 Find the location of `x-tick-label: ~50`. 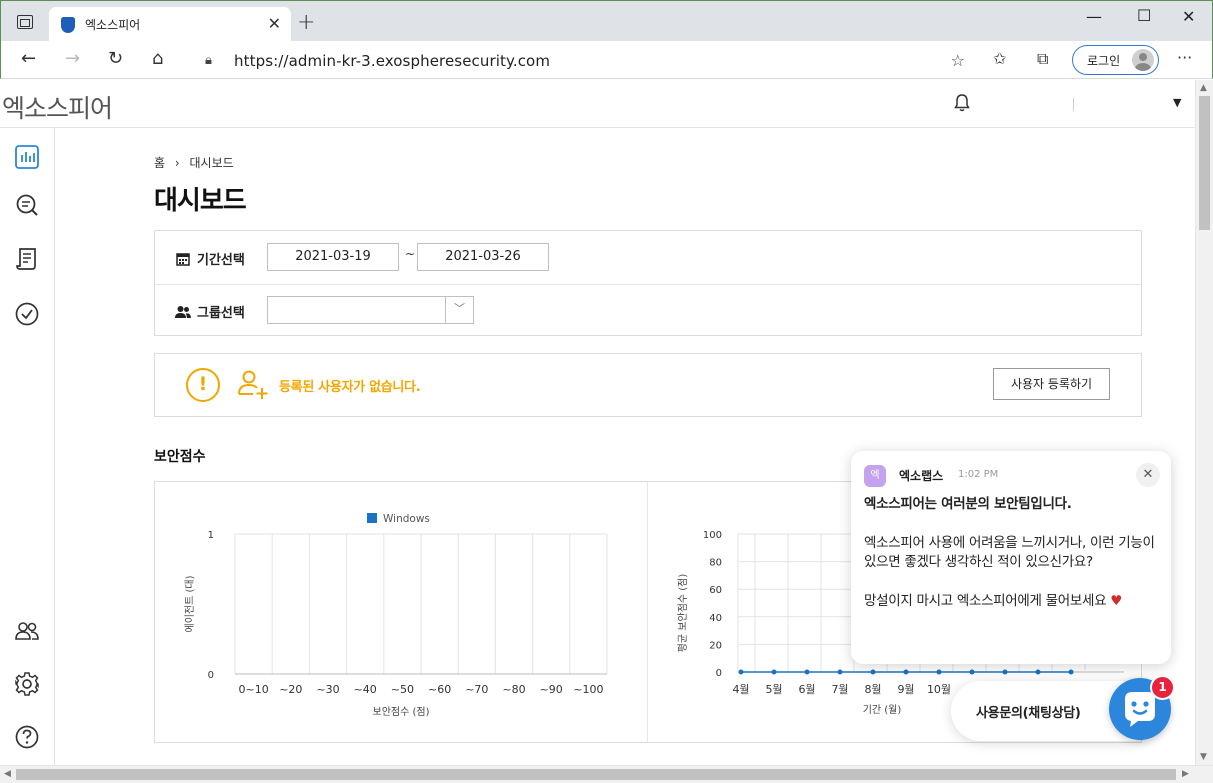

x-tick-label: ~50 is located at coordinates (402, 689).